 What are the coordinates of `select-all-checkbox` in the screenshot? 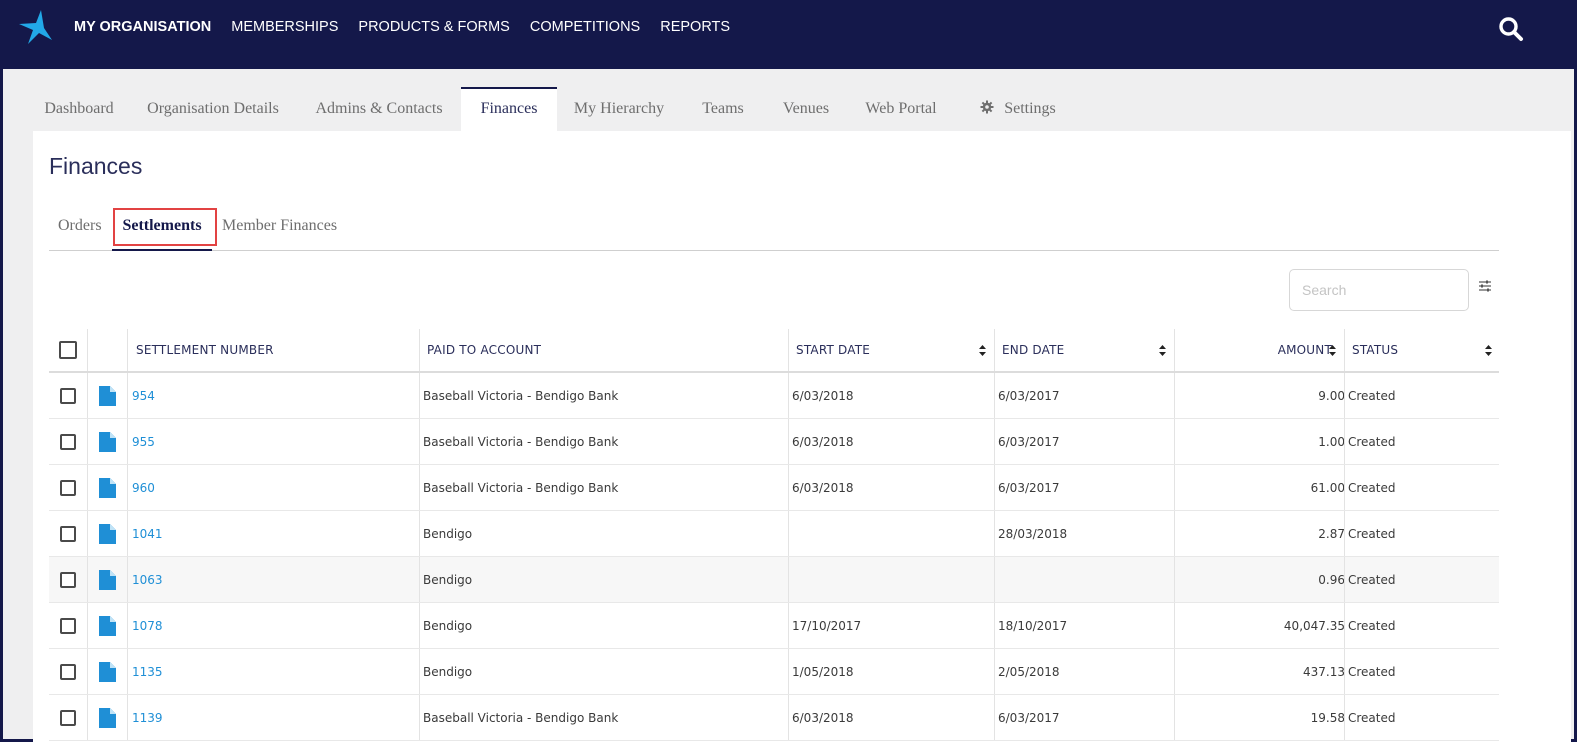 It's located at (68, 350).